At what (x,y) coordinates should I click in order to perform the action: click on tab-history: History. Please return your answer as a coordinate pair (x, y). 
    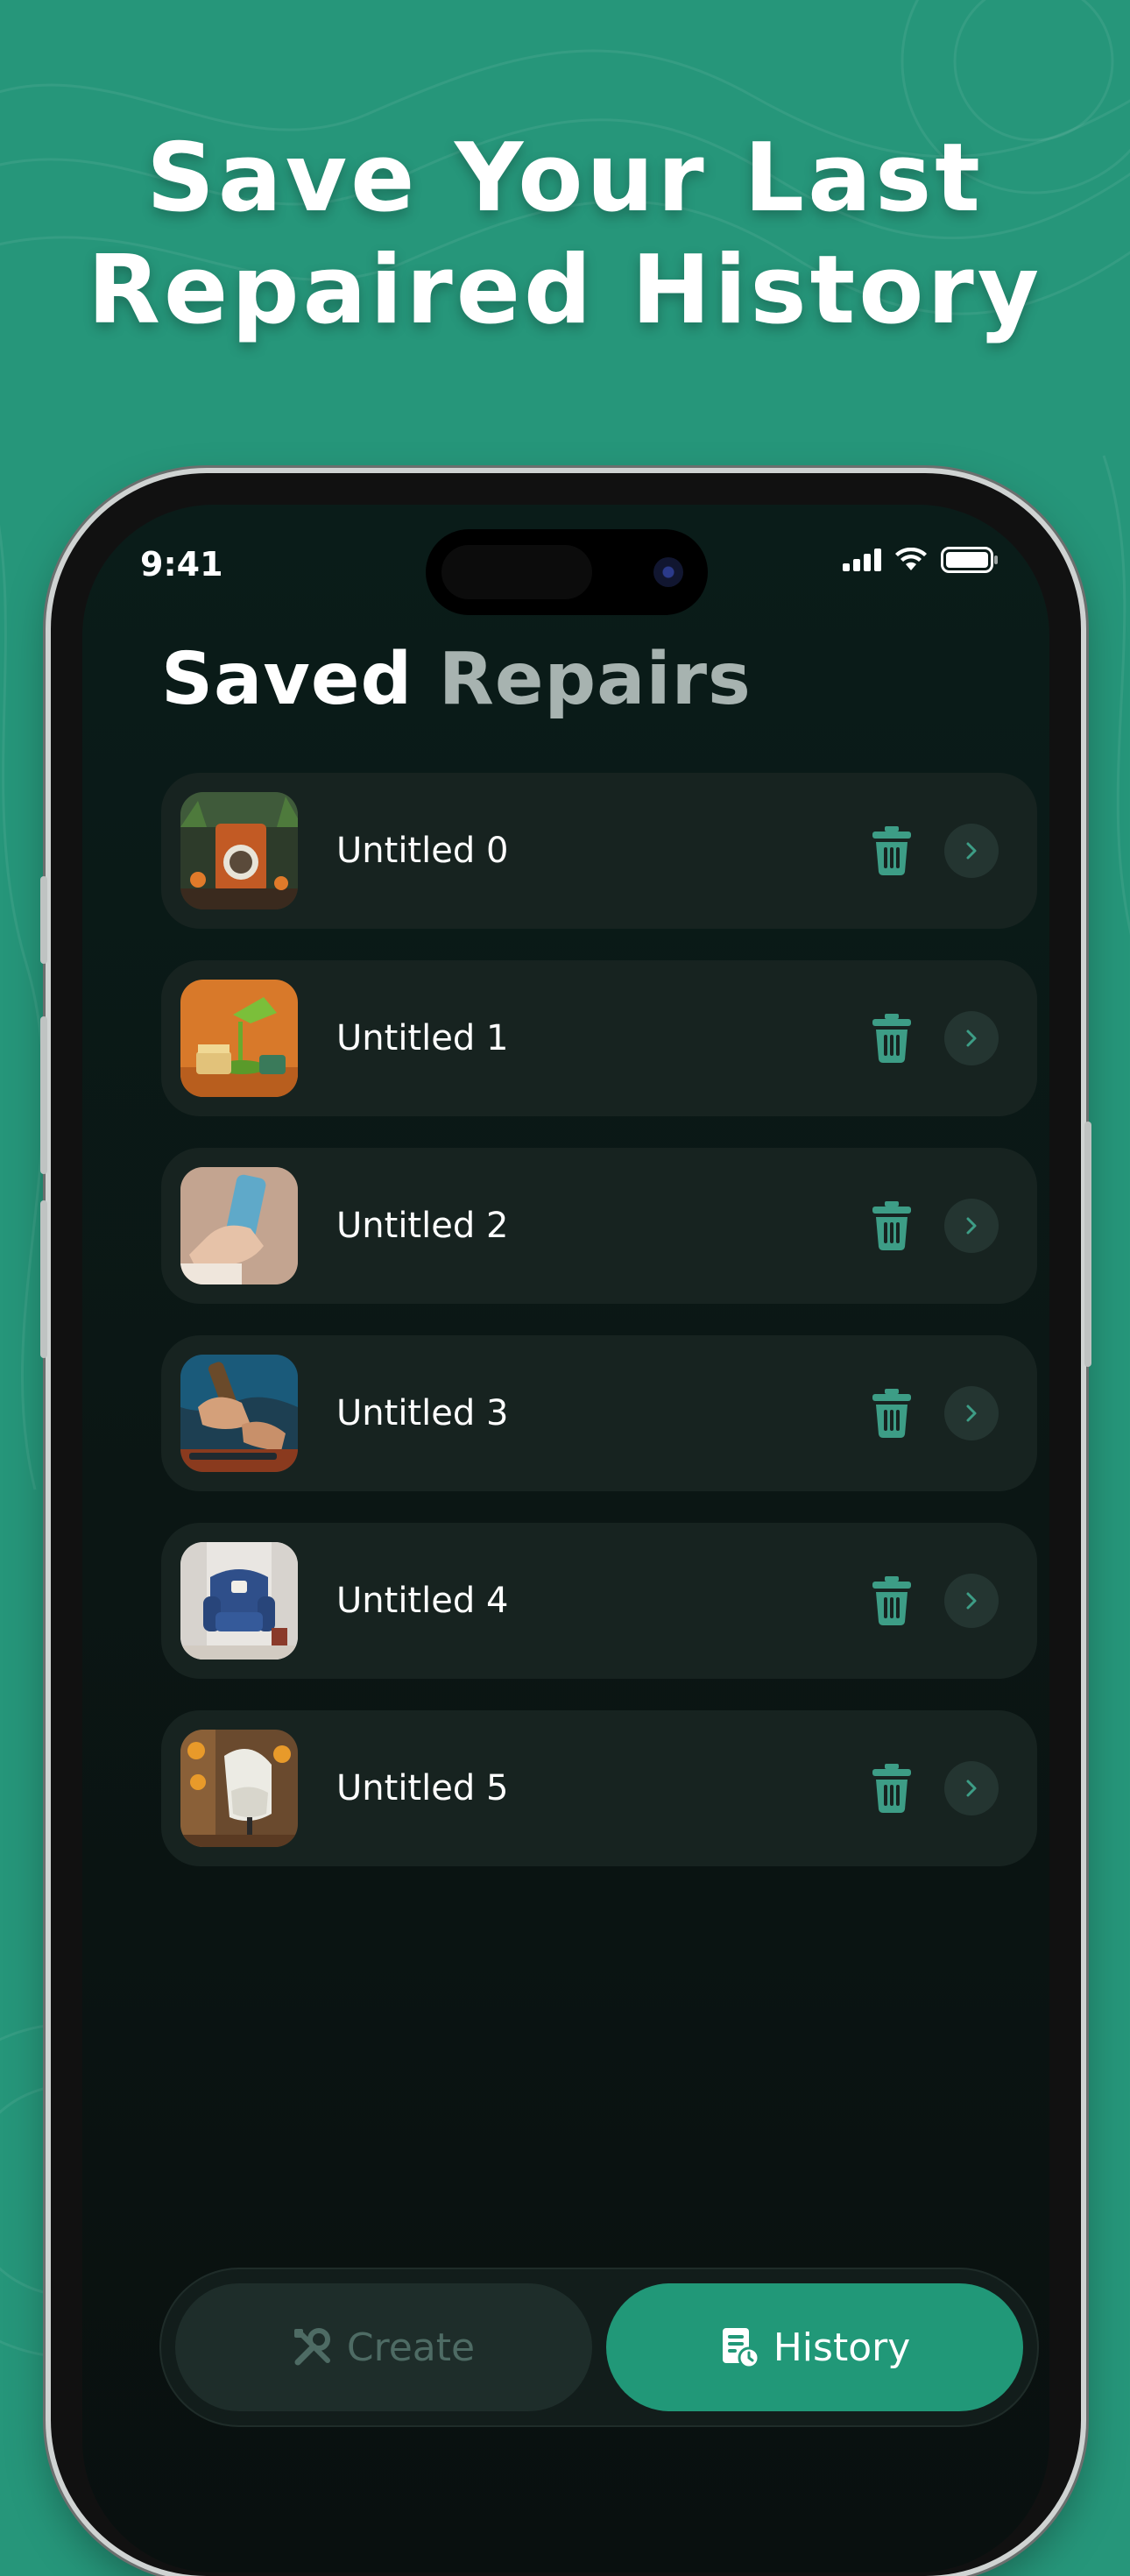
    Looking at the image, I should click on (814, 2347).